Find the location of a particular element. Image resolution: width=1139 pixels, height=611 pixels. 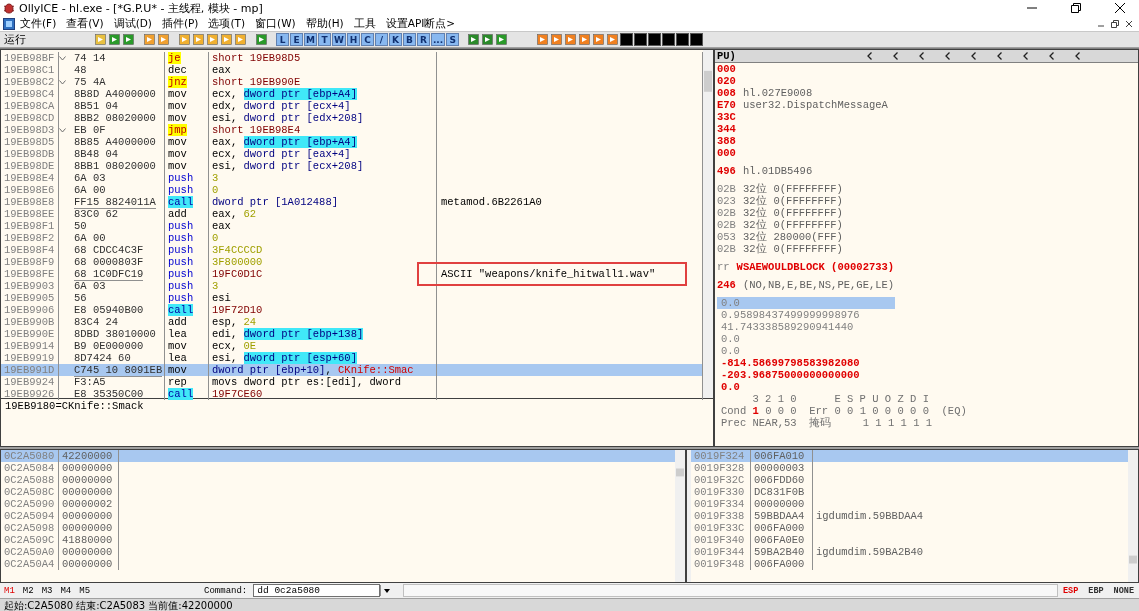

stack-mode-button: EBP is located at coordinates (1096, 590).